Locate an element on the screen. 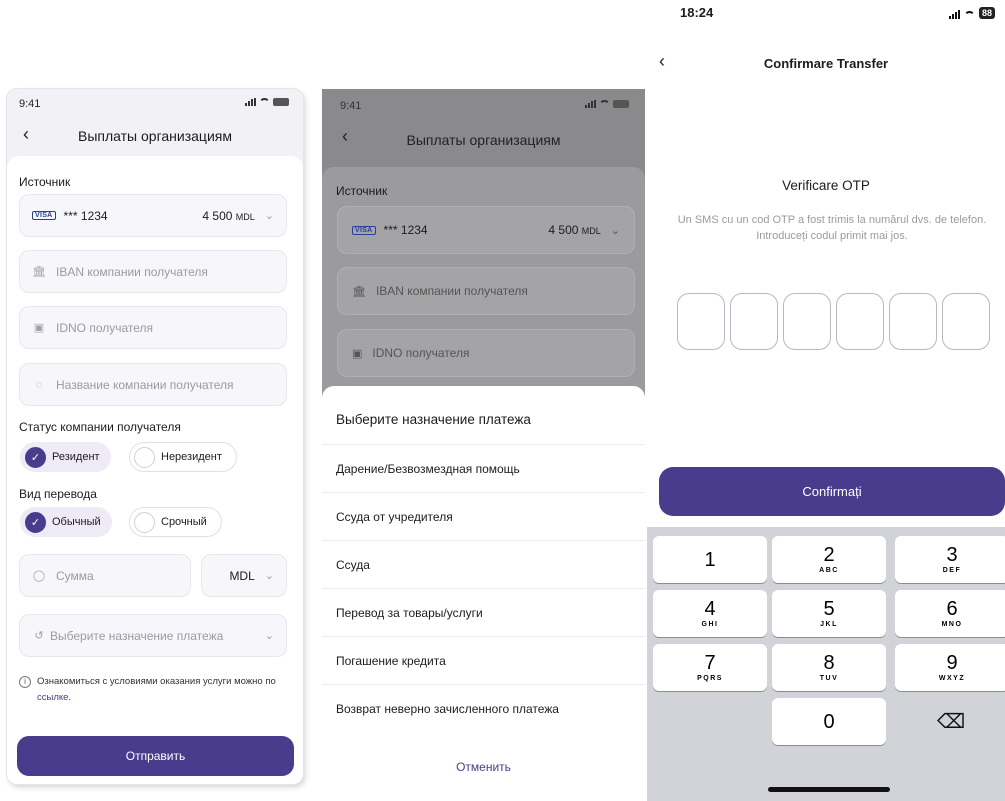 The height and width of the screenshot is (801, 1005). chip-label: Резидент is located at coordinates (76, 457).